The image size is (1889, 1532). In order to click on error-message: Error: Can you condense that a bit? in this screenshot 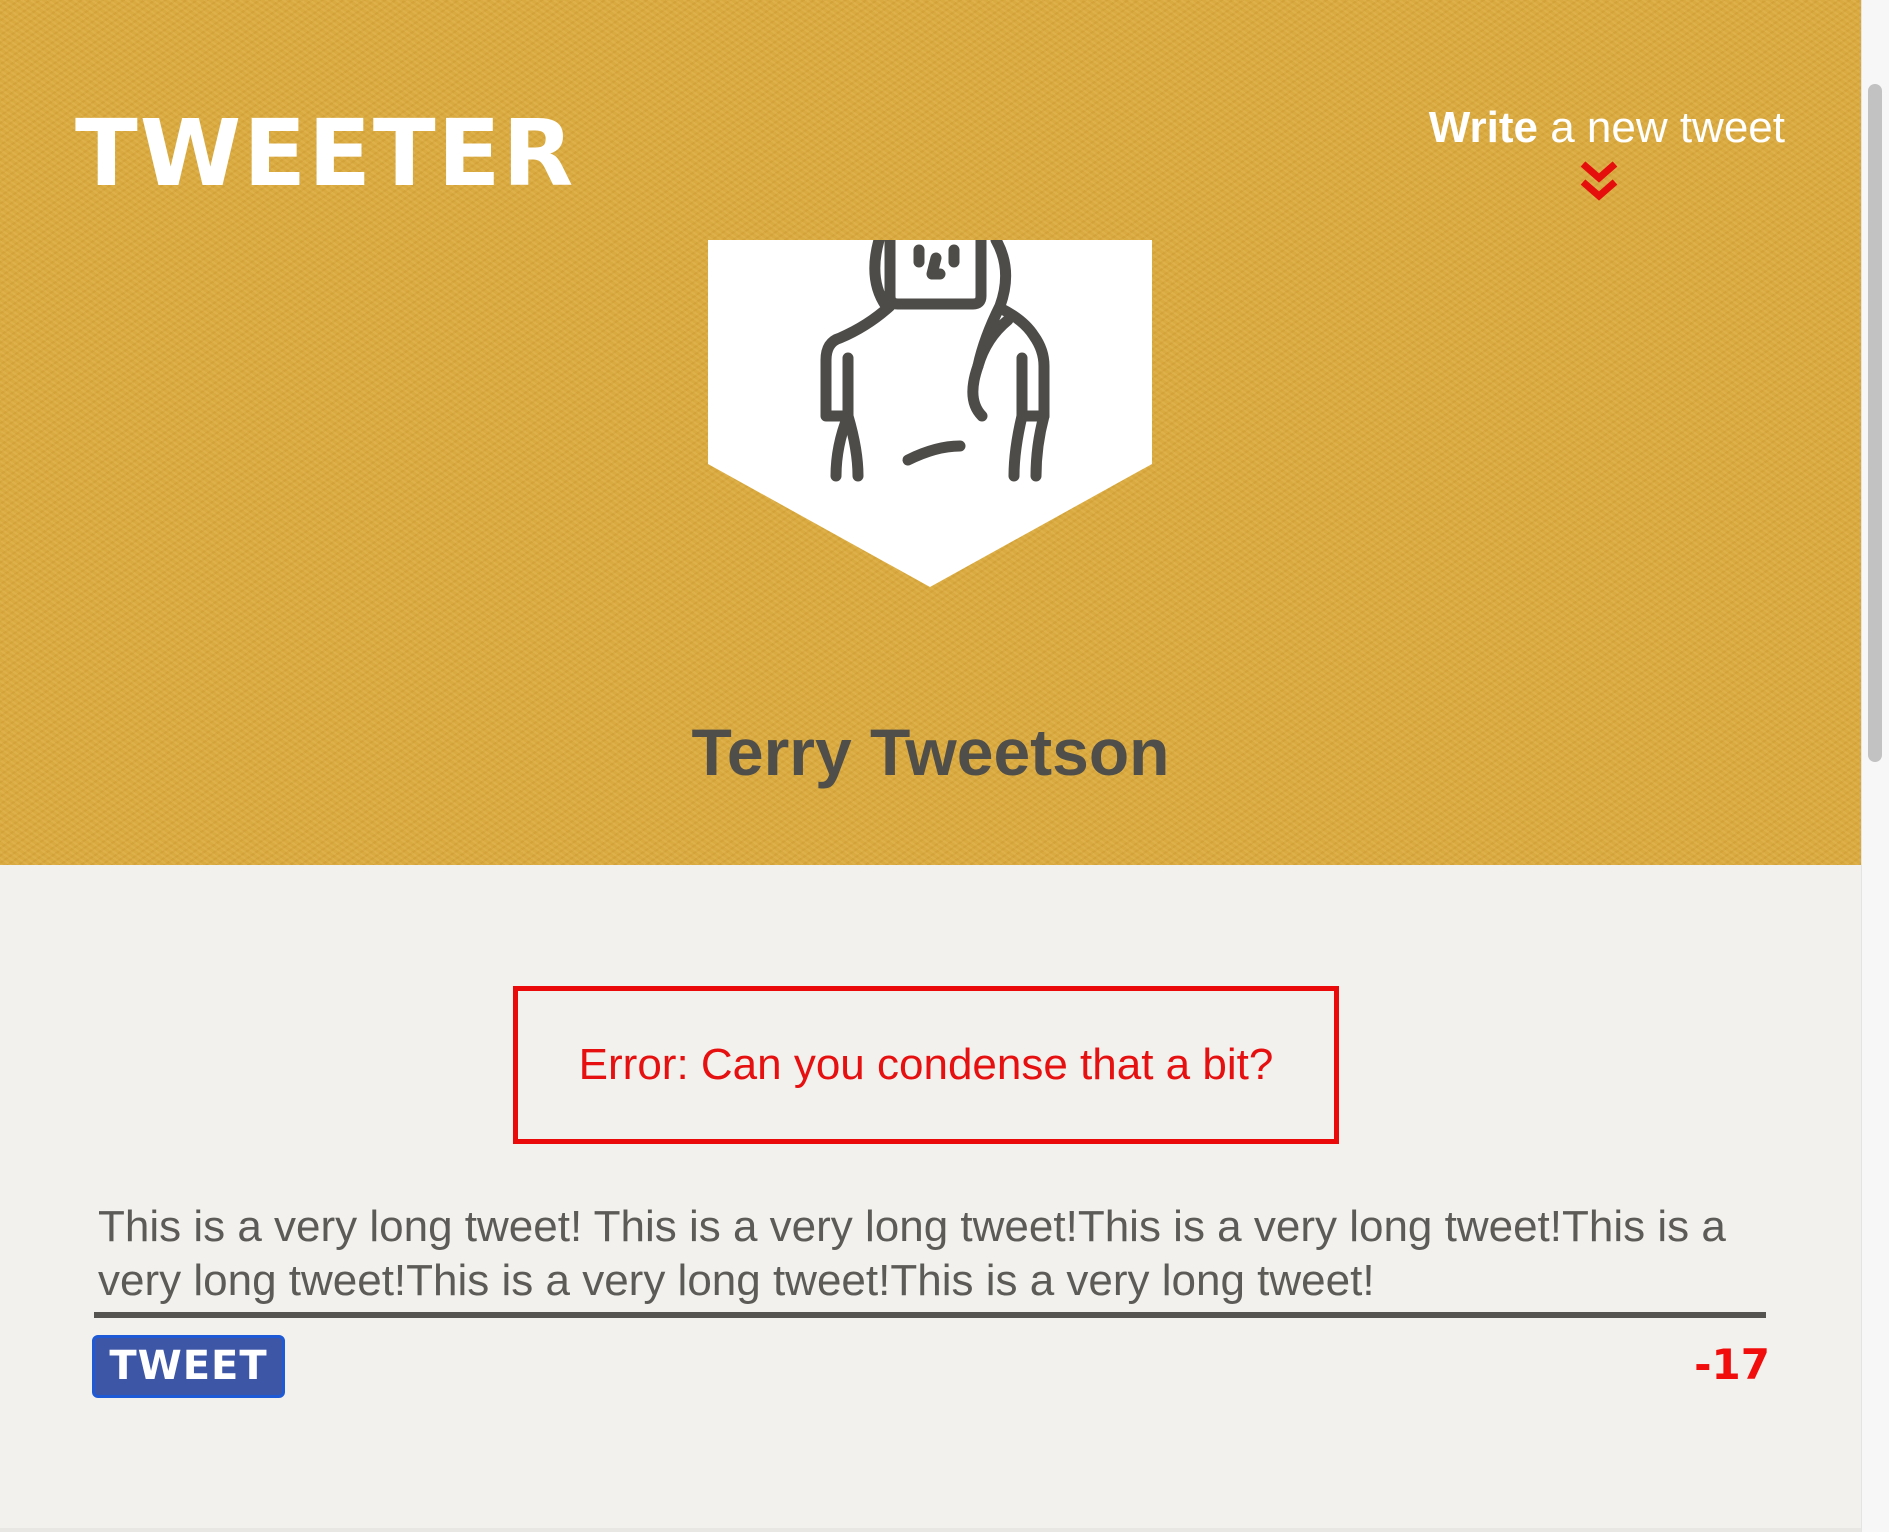, I will do `click(926, 1064)`.